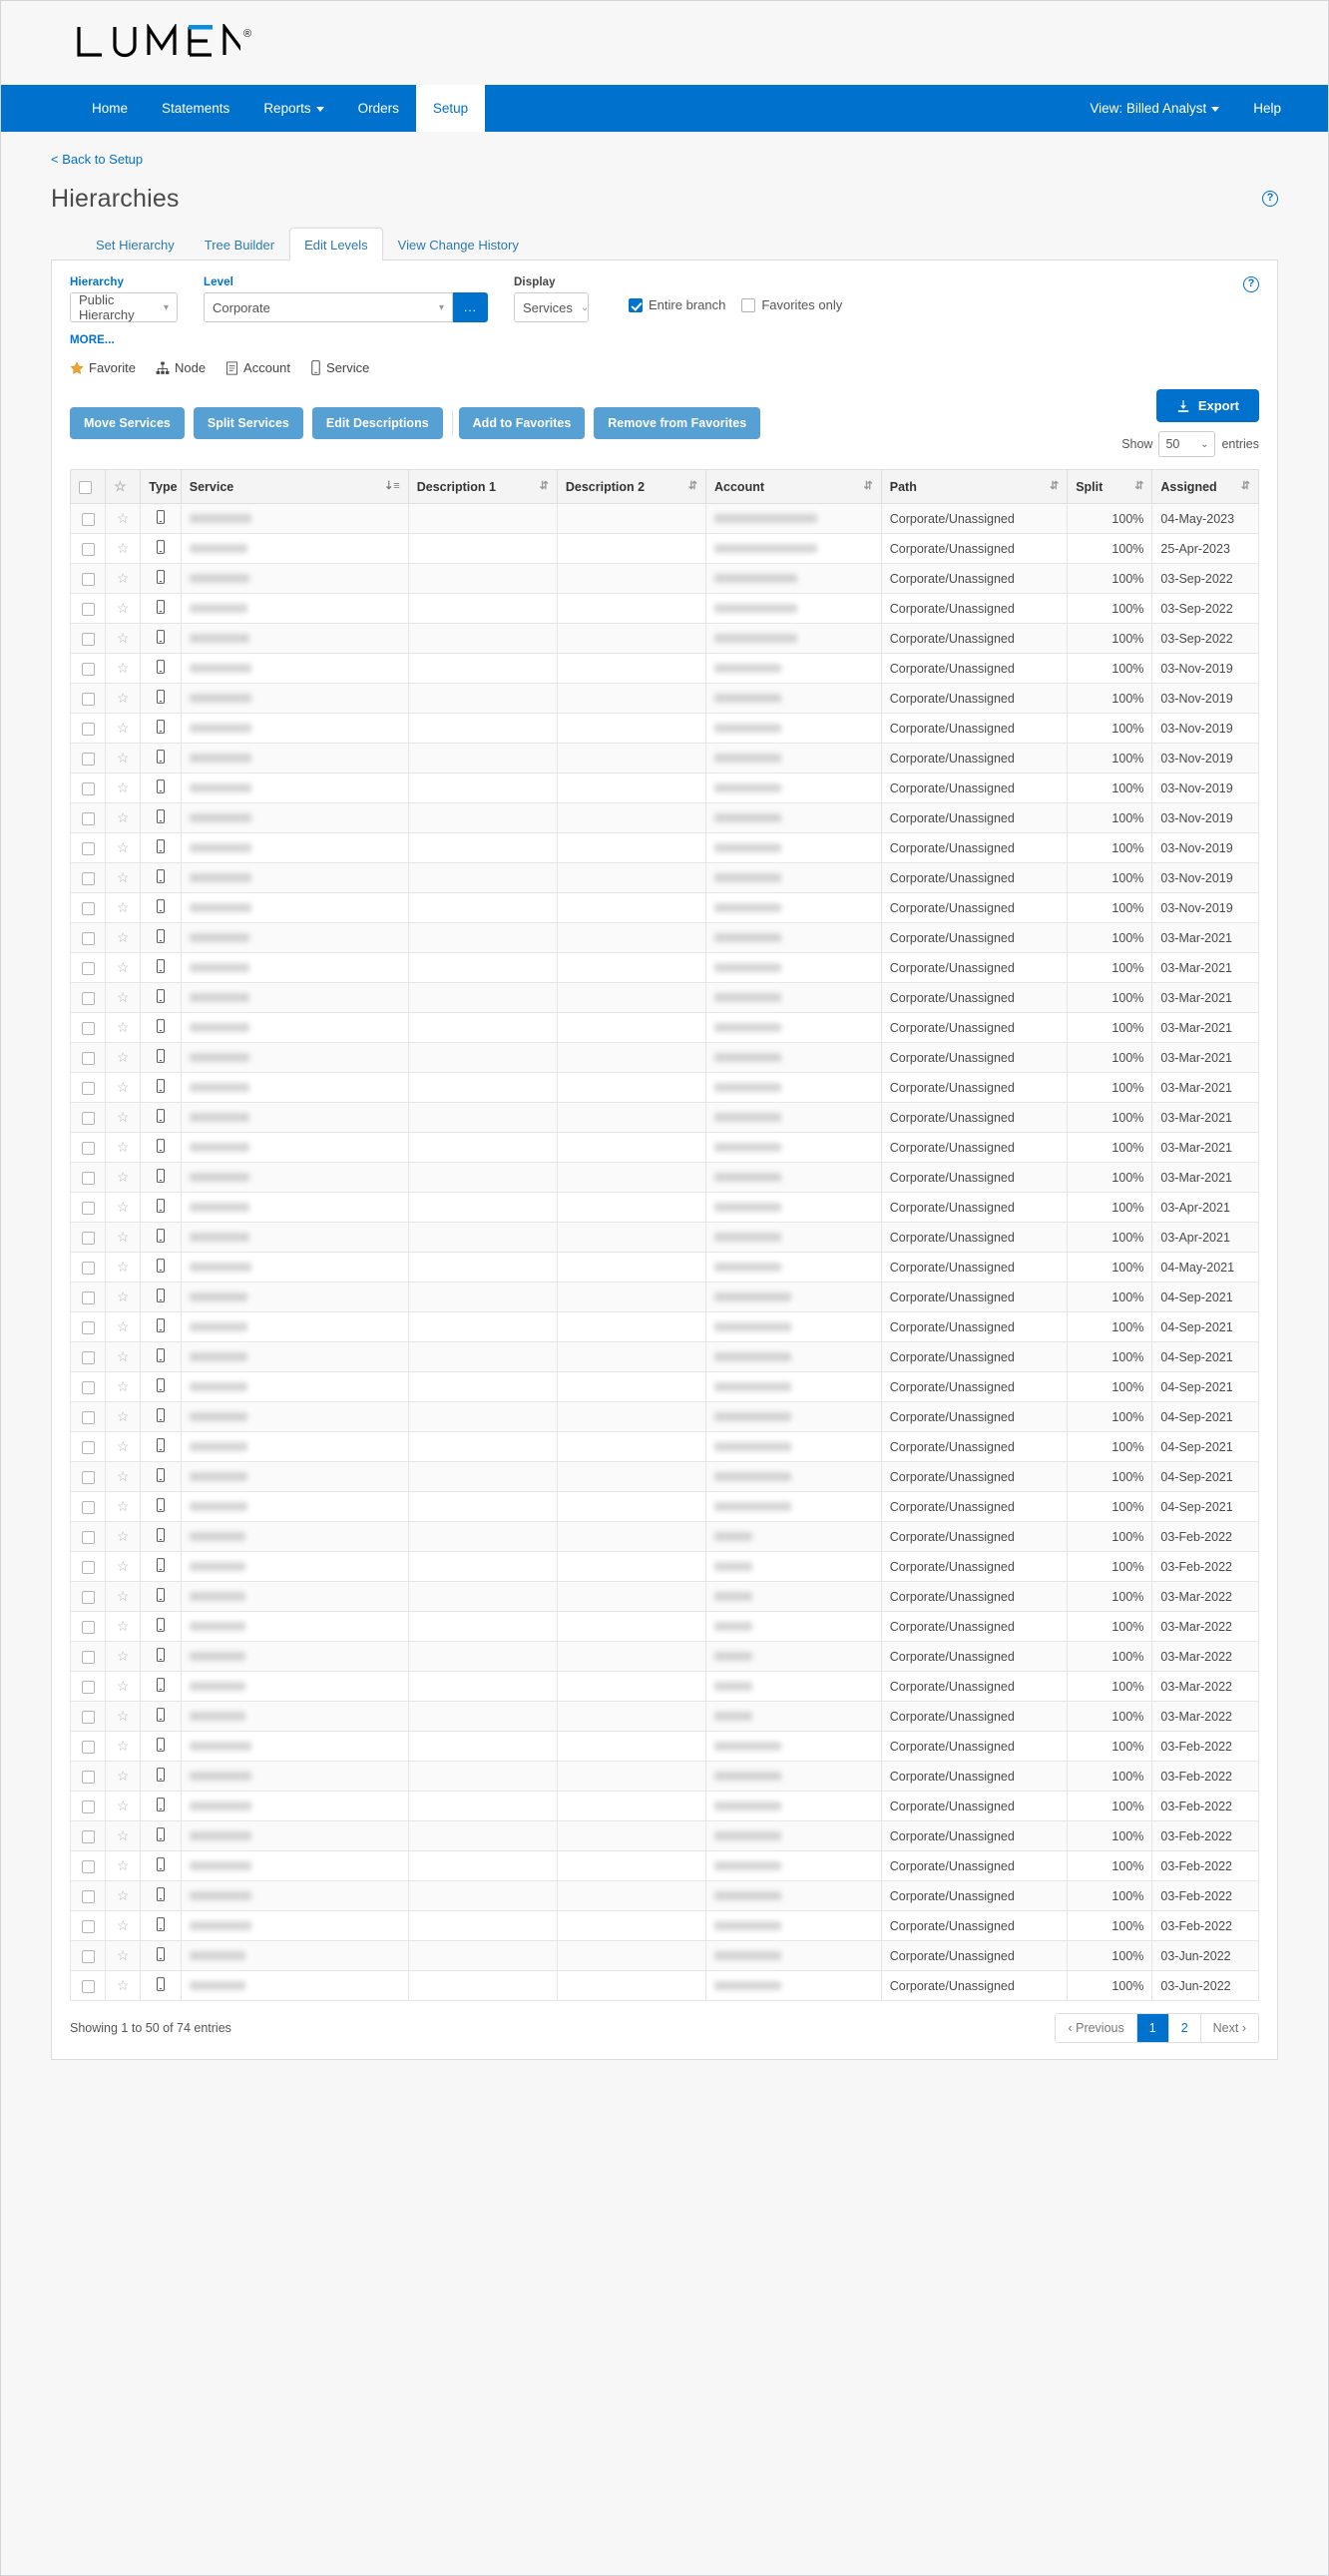 This screenshot has width=1329, height=2576. What do you see at coordinates (482, 487) in the screenshot?
I see `th-description-1: Description 1 ⇵` at bounding box center [482, 487].